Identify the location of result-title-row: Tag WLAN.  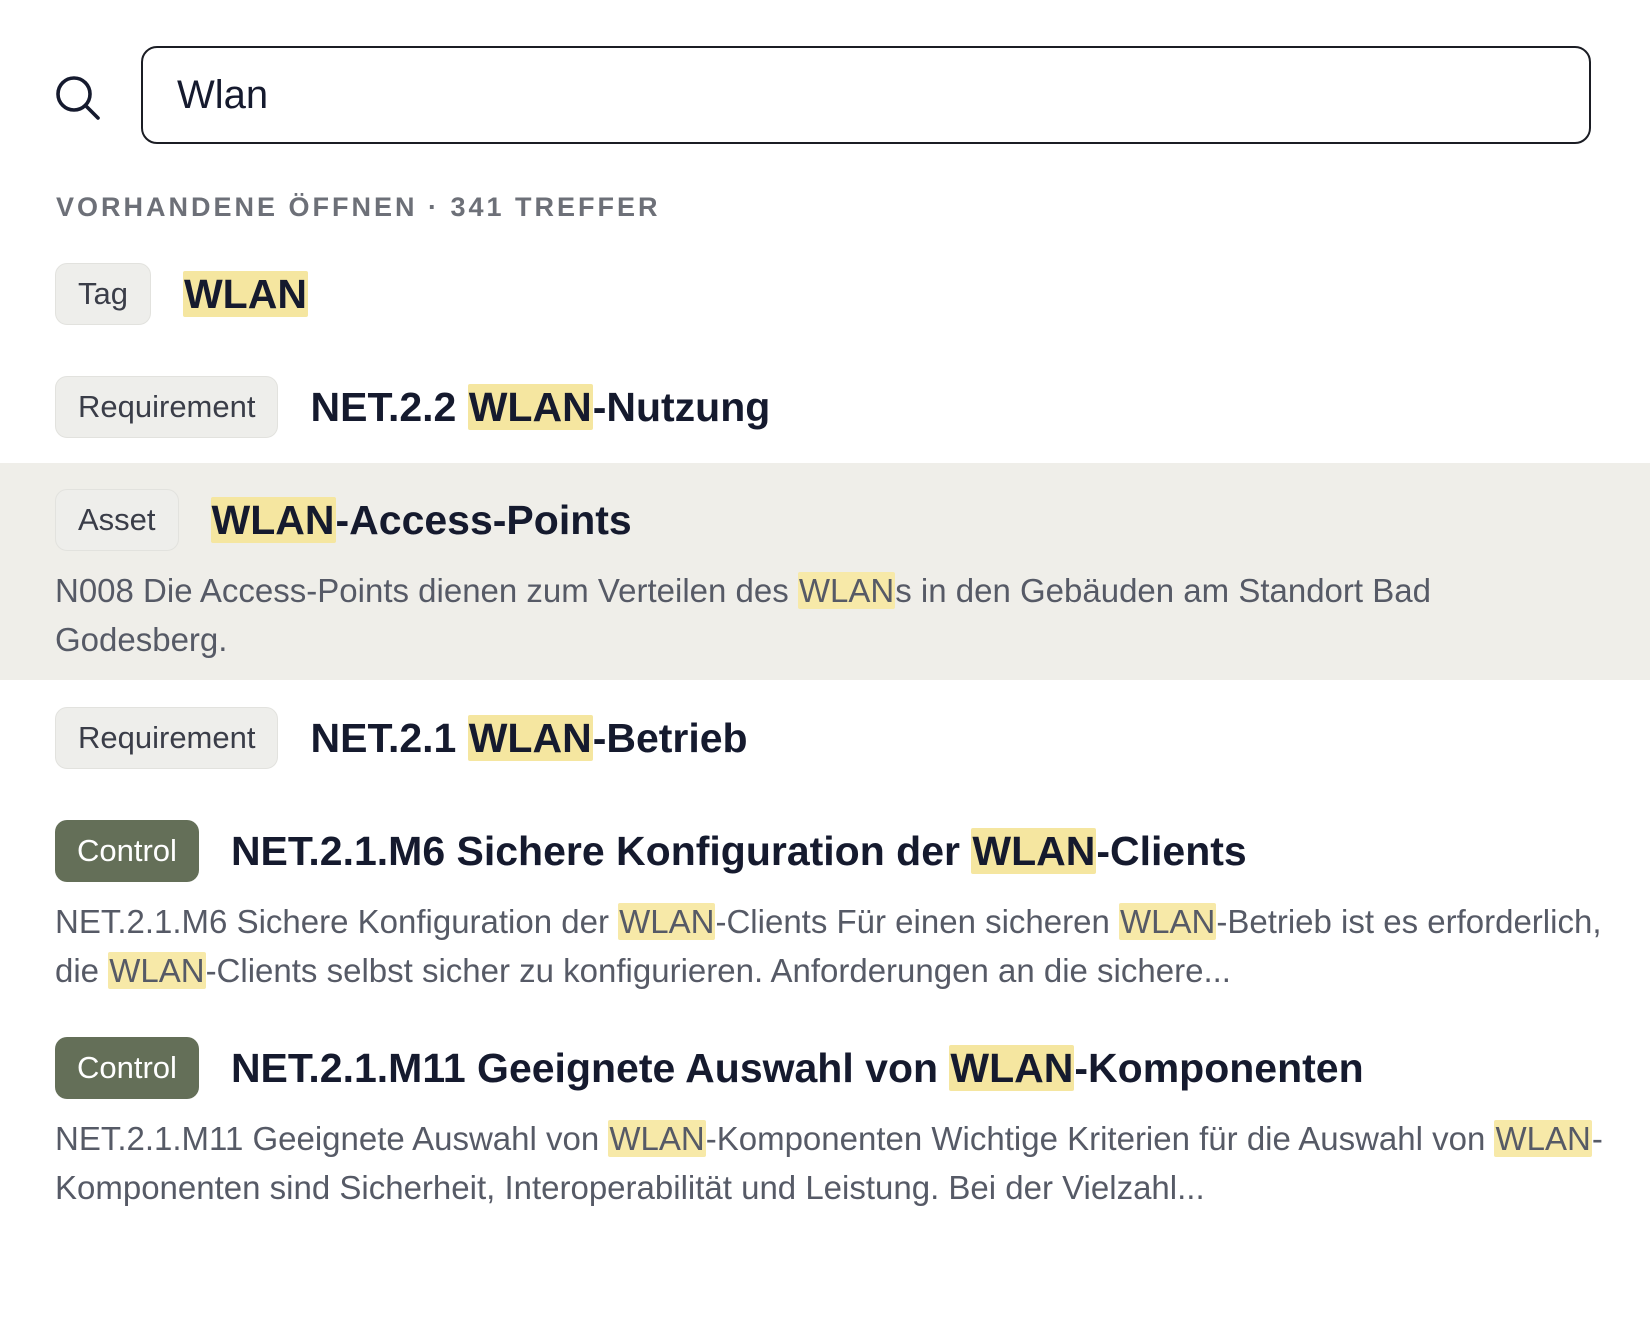
(832, 294).